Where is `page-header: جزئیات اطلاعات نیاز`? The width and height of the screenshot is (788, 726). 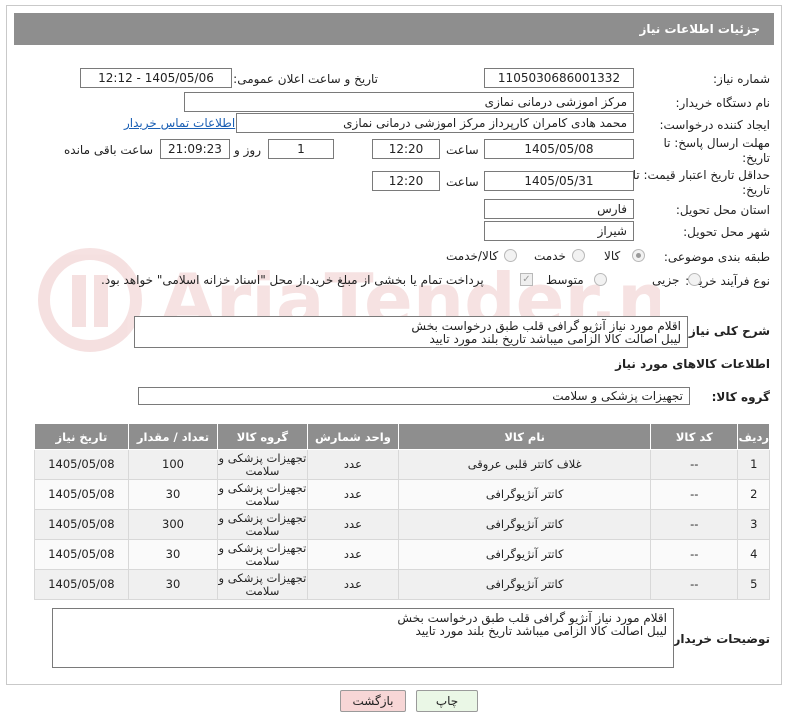
page-header: جزئیات اطلاعات نیاز is located at coordinates (394, 29).